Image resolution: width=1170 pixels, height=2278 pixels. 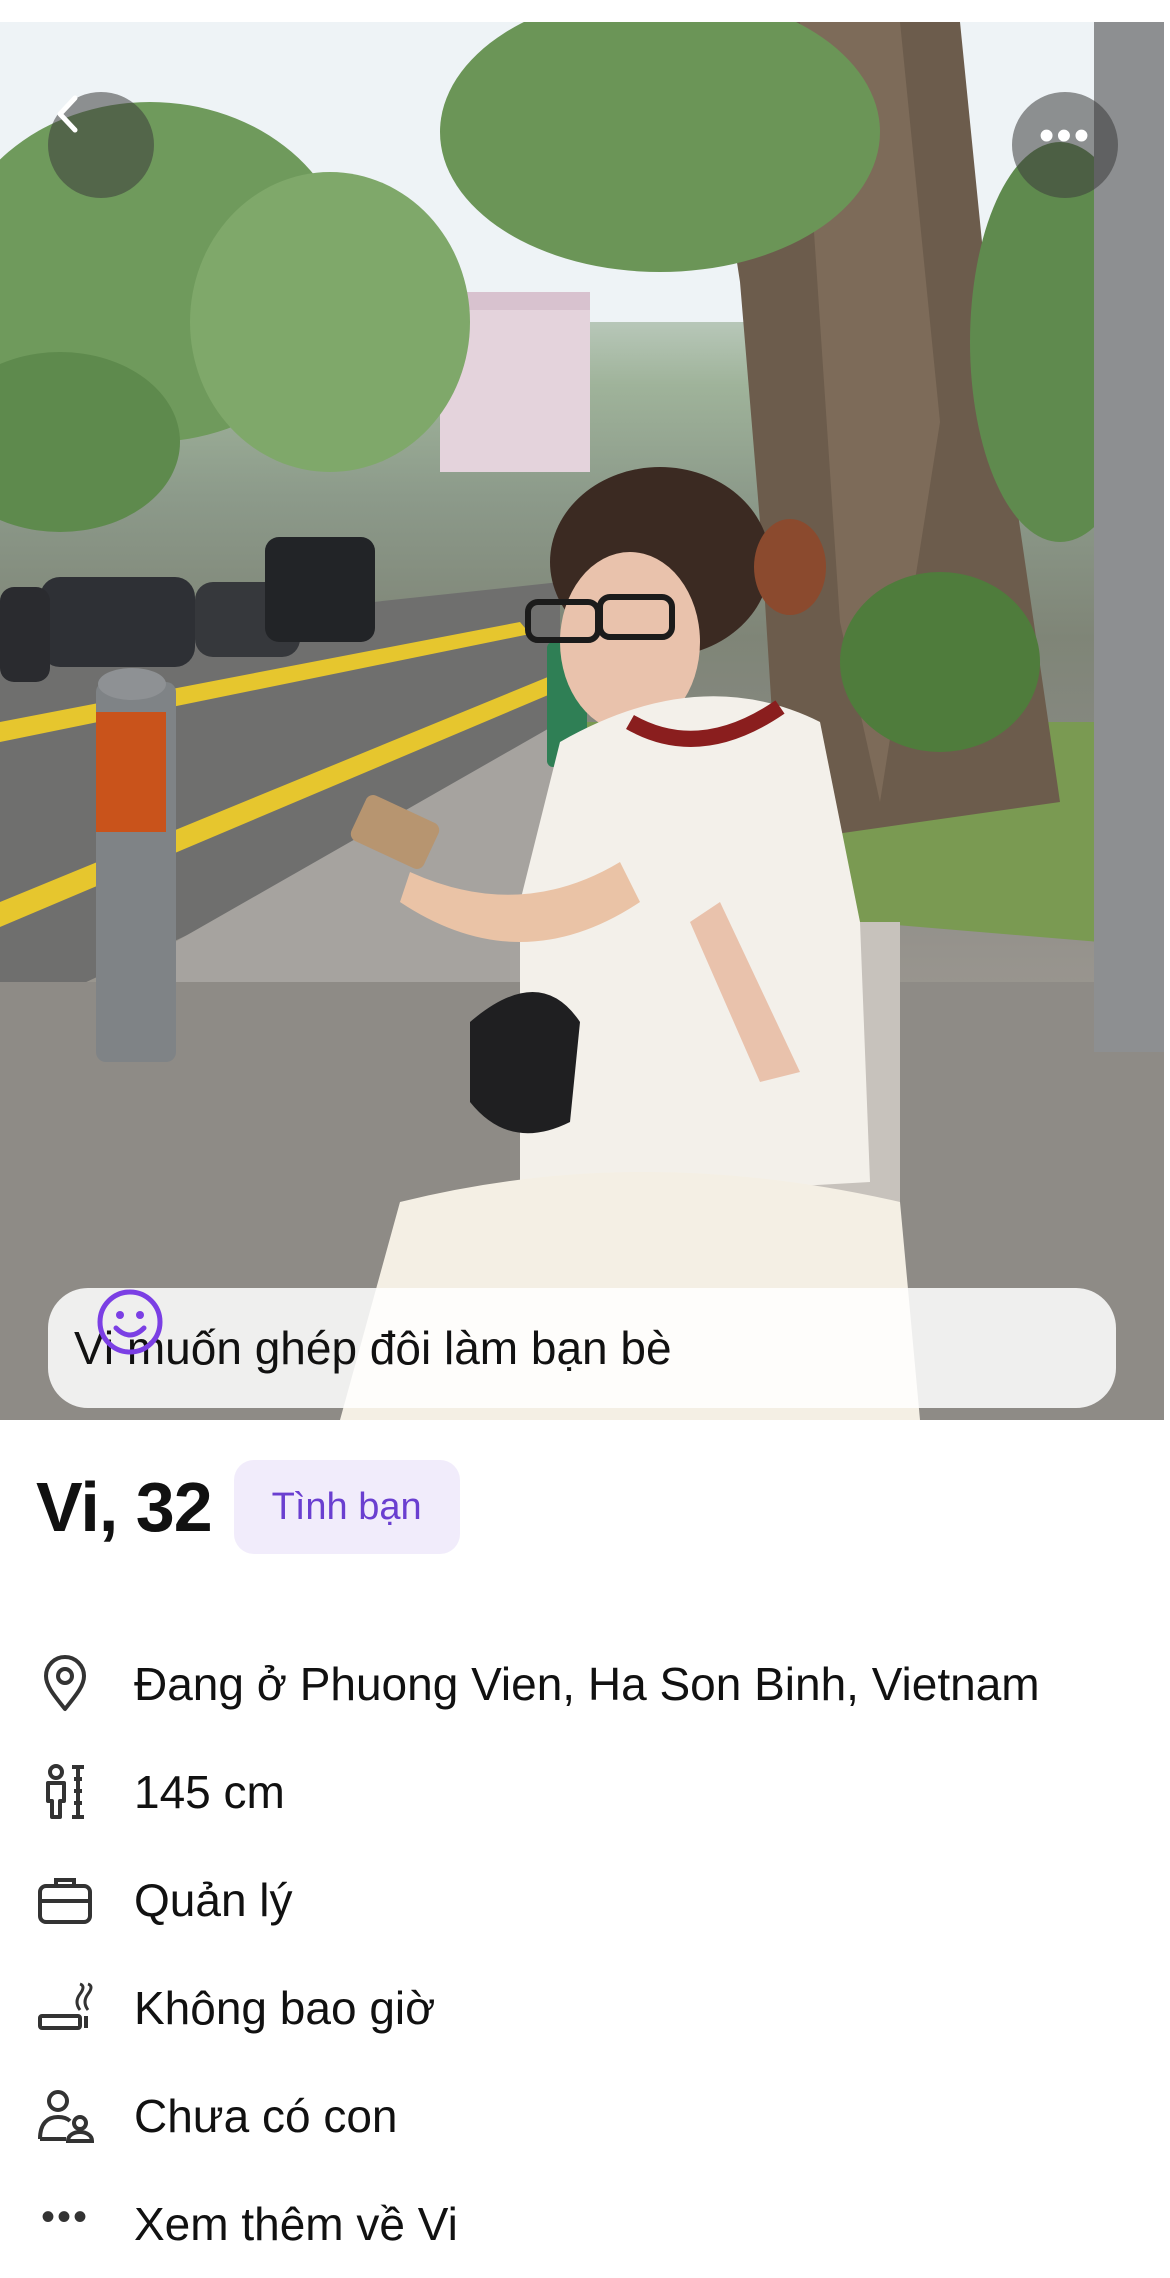 What do you see at coordinates (209, 1792) in the screenshot?
I see `detail-height-text: 145 cm` at bounding box center [209, 1792].